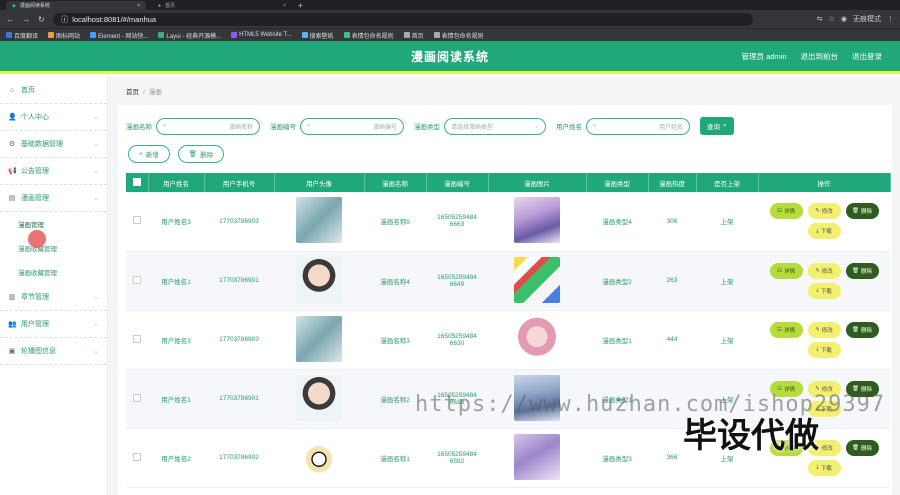 The width and height of the screenshot is (900, 495). I want to click on bookmark-item: 图标网站, so click(64, 35).